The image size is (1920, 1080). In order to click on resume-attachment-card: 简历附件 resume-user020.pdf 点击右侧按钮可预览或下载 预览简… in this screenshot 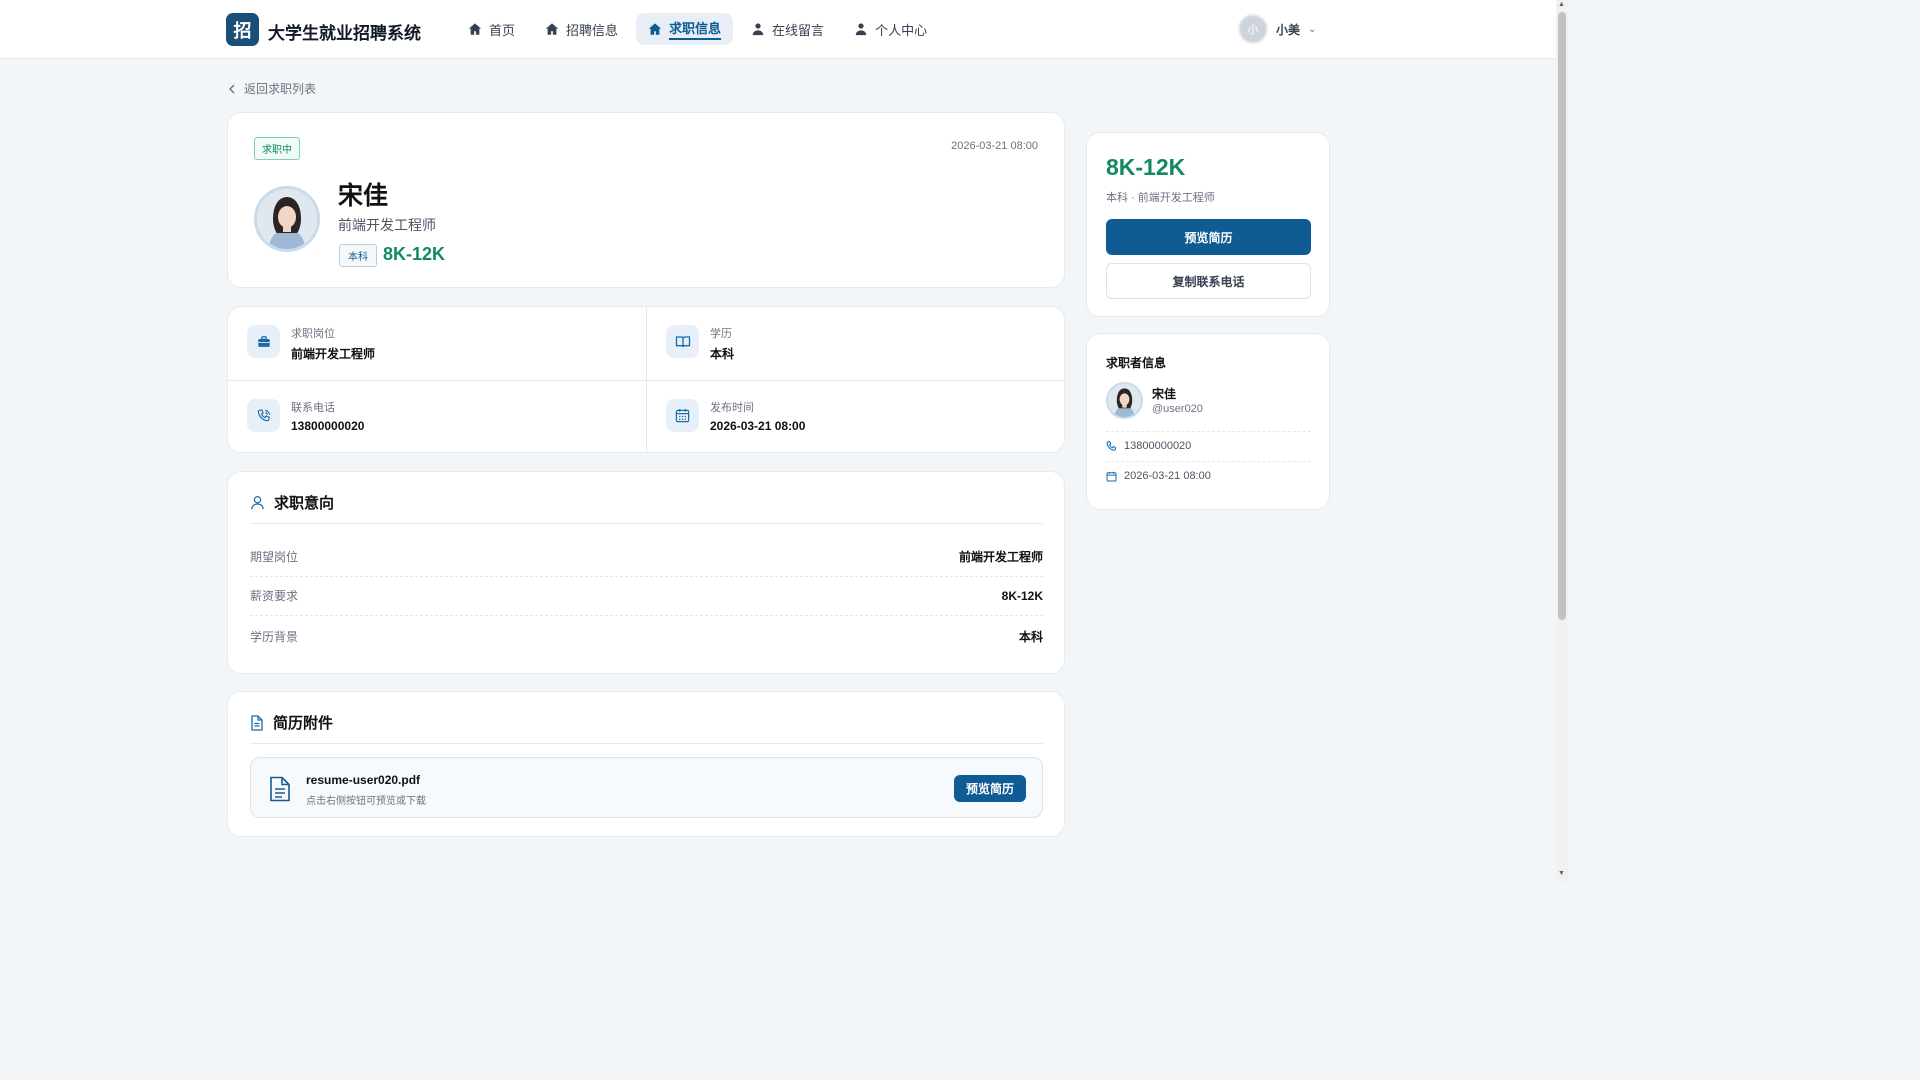, I will do `click(646, 764)`.